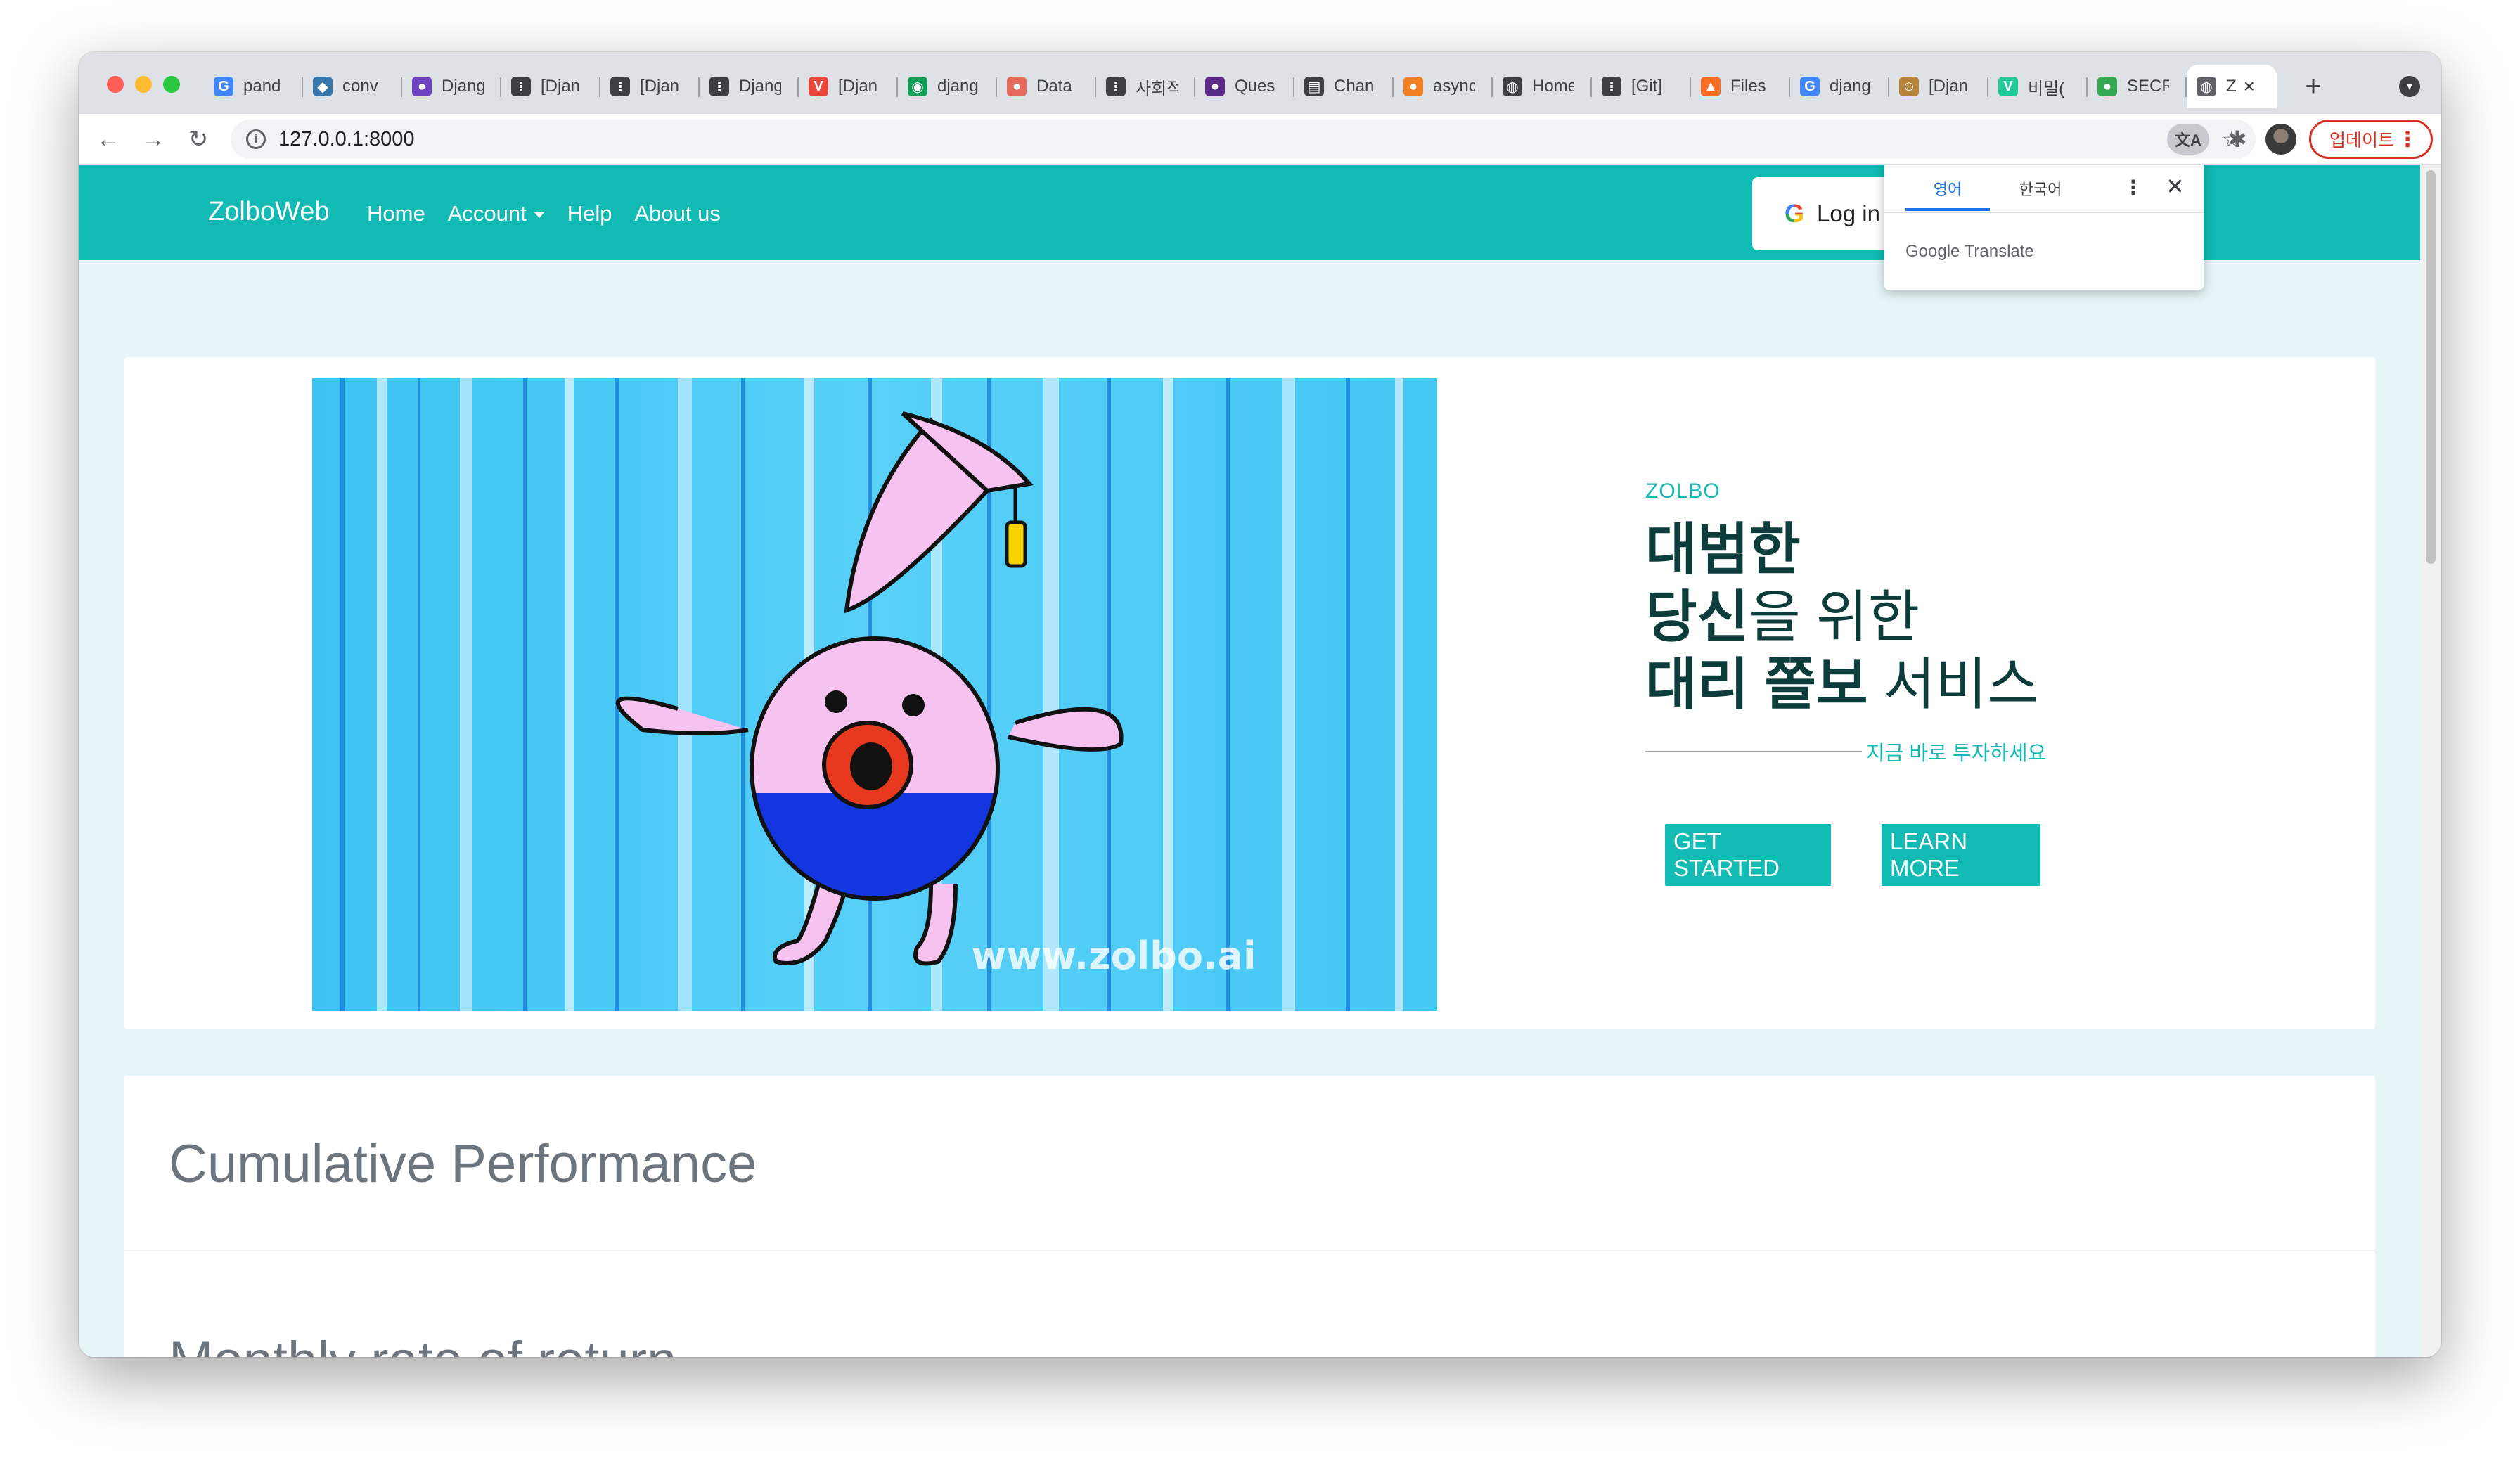  Describe the element at coordinates (360, 86) in the screenshot. I see `tab-title: conv` at that location.